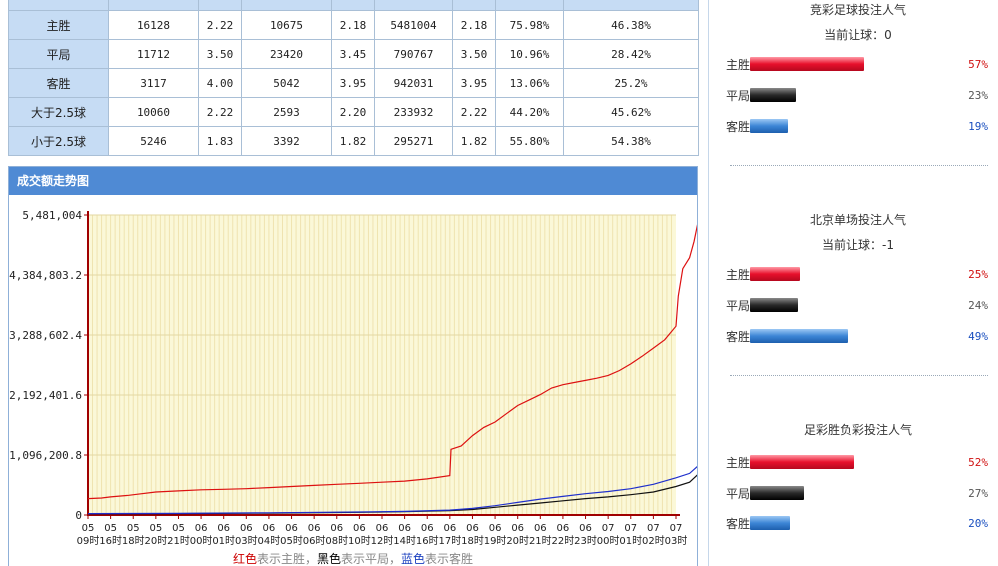  I want to click on table-cell: 10060, so click(153, 112).